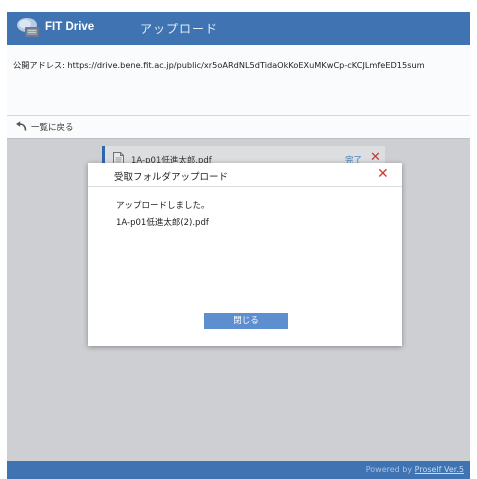  I want to click on dialog-header: 受取フォルダアップロード ✕, so click(245, 175).